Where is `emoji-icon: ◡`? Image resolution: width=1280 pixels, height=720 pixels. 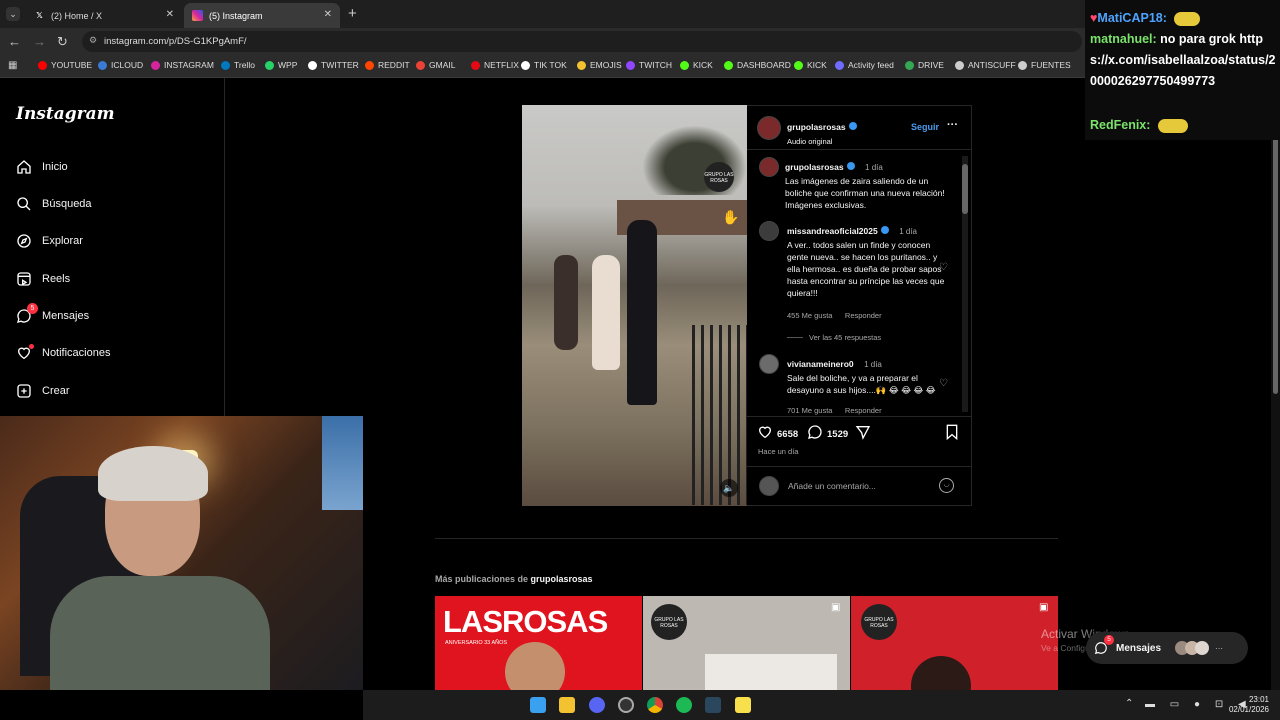 emoji-icon: ◡ is located at coordinates (946, 485).